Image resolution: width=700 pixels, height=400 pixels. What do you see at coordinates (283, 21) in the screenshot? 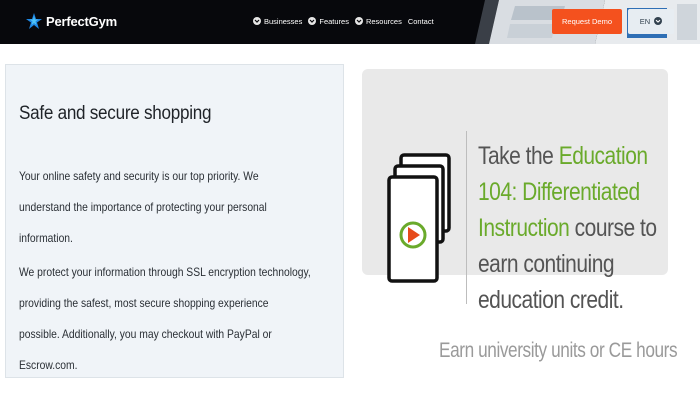
I see `nav-label: Businesses` at bounding box center [283, 21].